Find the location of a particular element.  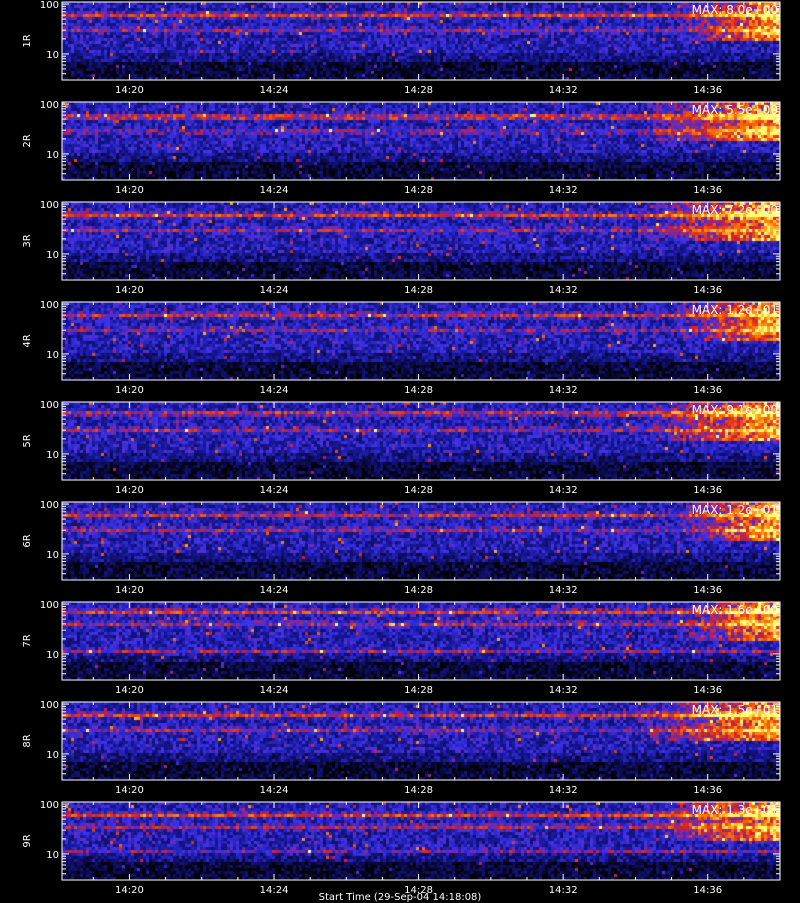

y-axis-label: 7R is located at coordinates (27, 640).